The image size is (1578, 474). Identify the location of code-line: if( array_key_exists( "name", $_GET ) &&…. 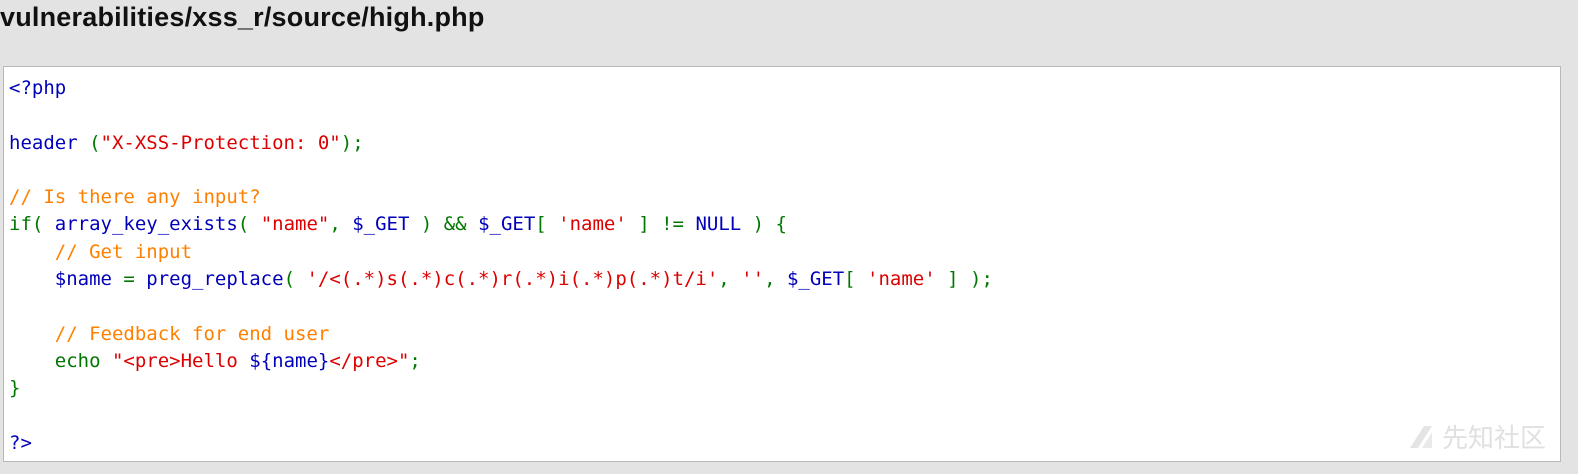
(501, 224).